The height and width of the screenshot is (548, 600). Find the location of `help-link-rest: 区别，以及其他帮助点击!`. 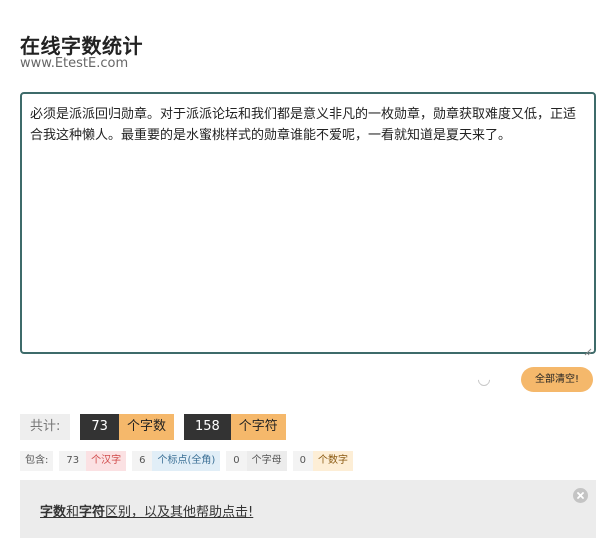

help-link-rest: 区别，以及其他帮助点击! is located at coordinates (179, 512).